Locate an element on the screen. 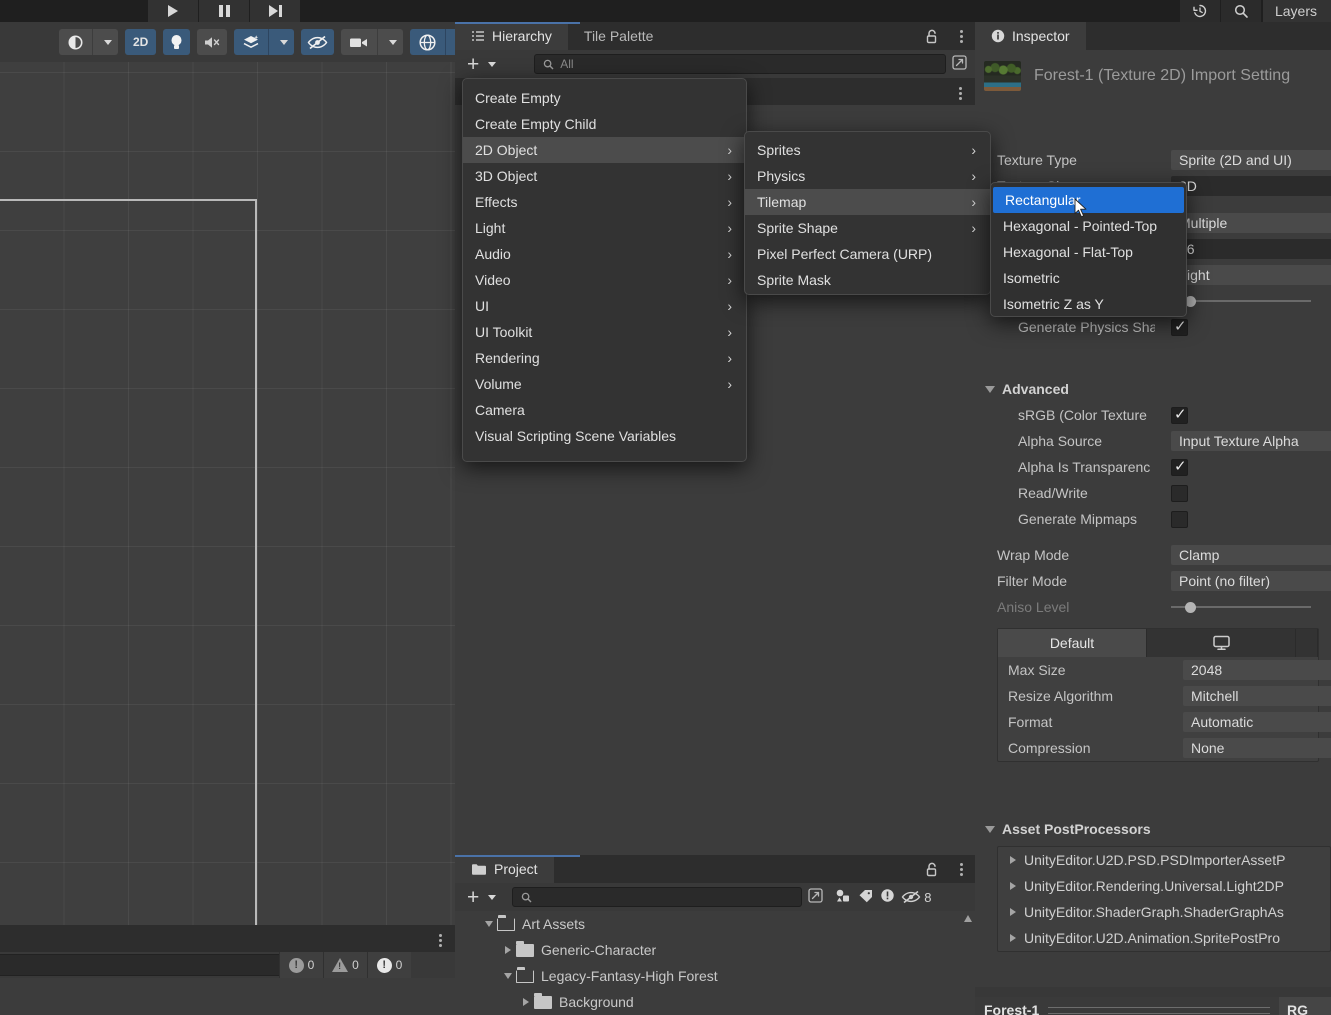 This screenshot has height=1015, width=1331. field-srgb: sRGB (Color Texture is located at coordinates (1153, 415).